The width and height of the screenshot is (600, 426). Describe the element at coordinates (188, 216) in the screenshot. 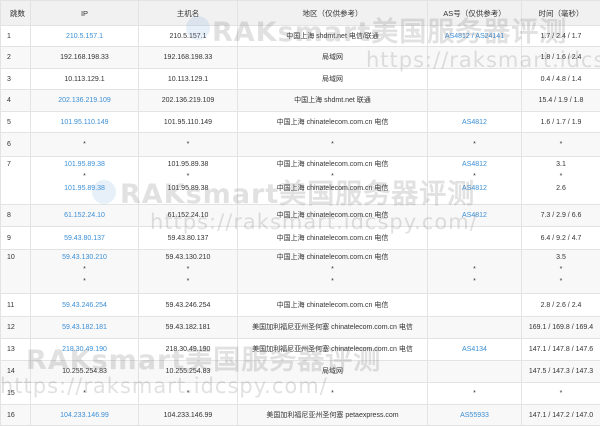

I see `host-cell: 61.152.24.10` at that location.